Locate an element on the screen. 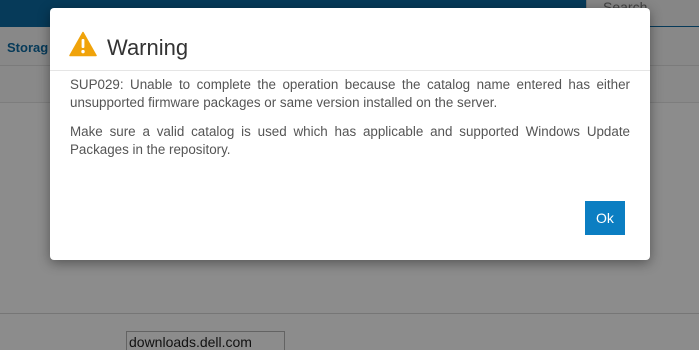  ok-button: Ok is located at coordinates (605, 218).